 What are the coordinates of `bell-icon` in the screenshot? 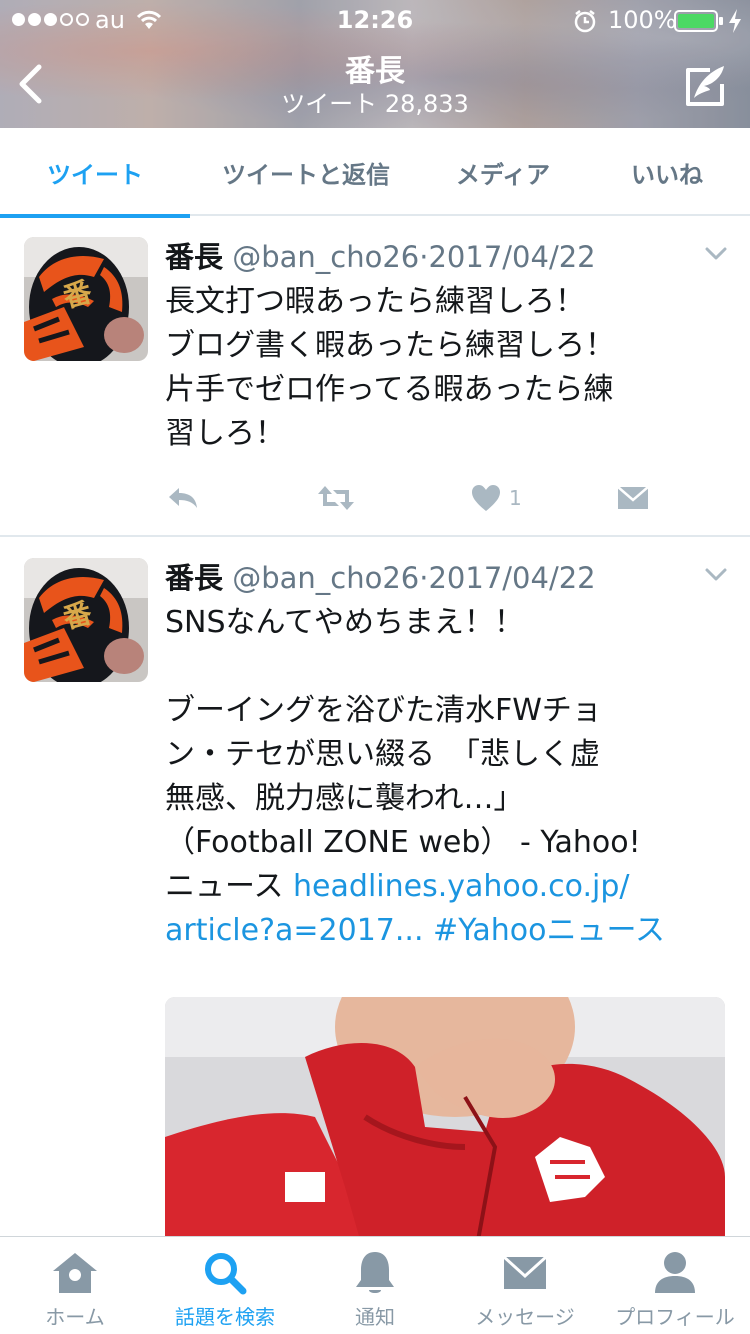 It's located at (375, 1272).